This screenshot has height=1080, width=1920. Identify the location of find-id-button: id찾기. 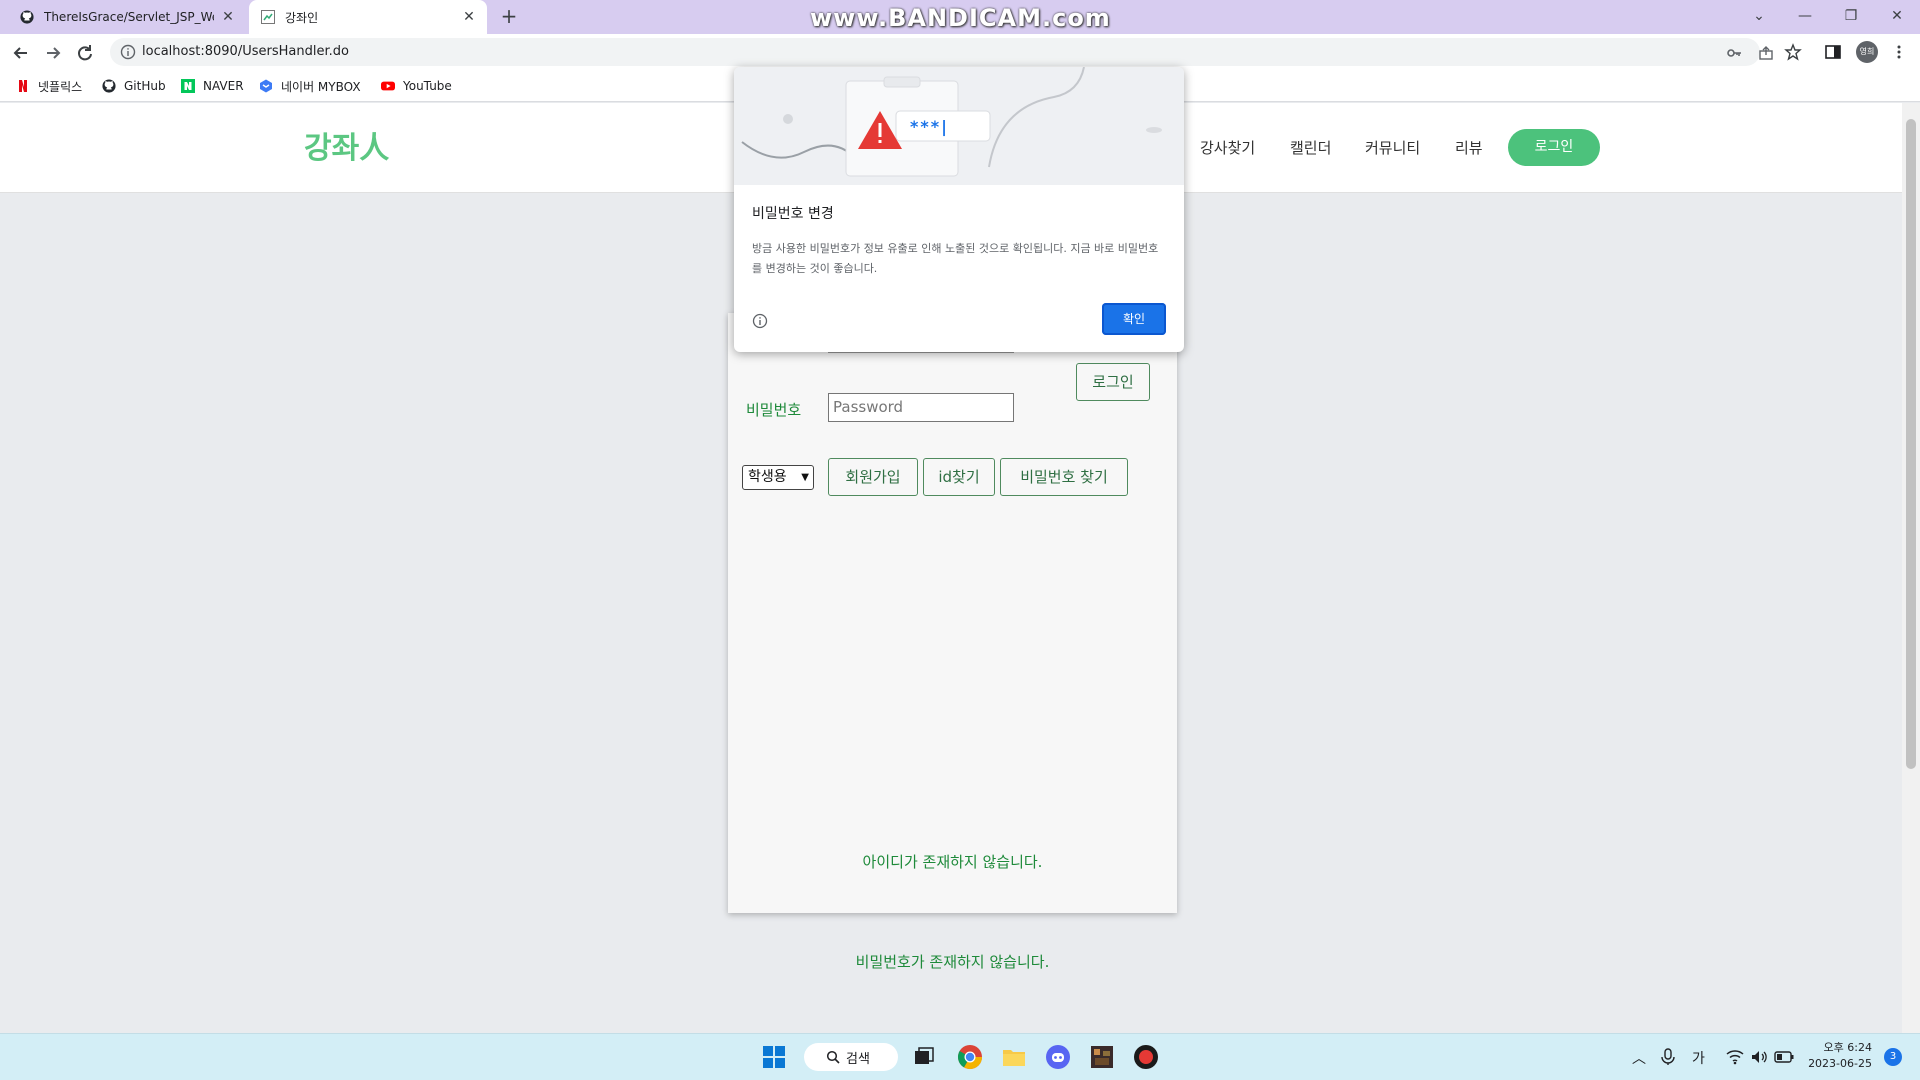
(959, 477).